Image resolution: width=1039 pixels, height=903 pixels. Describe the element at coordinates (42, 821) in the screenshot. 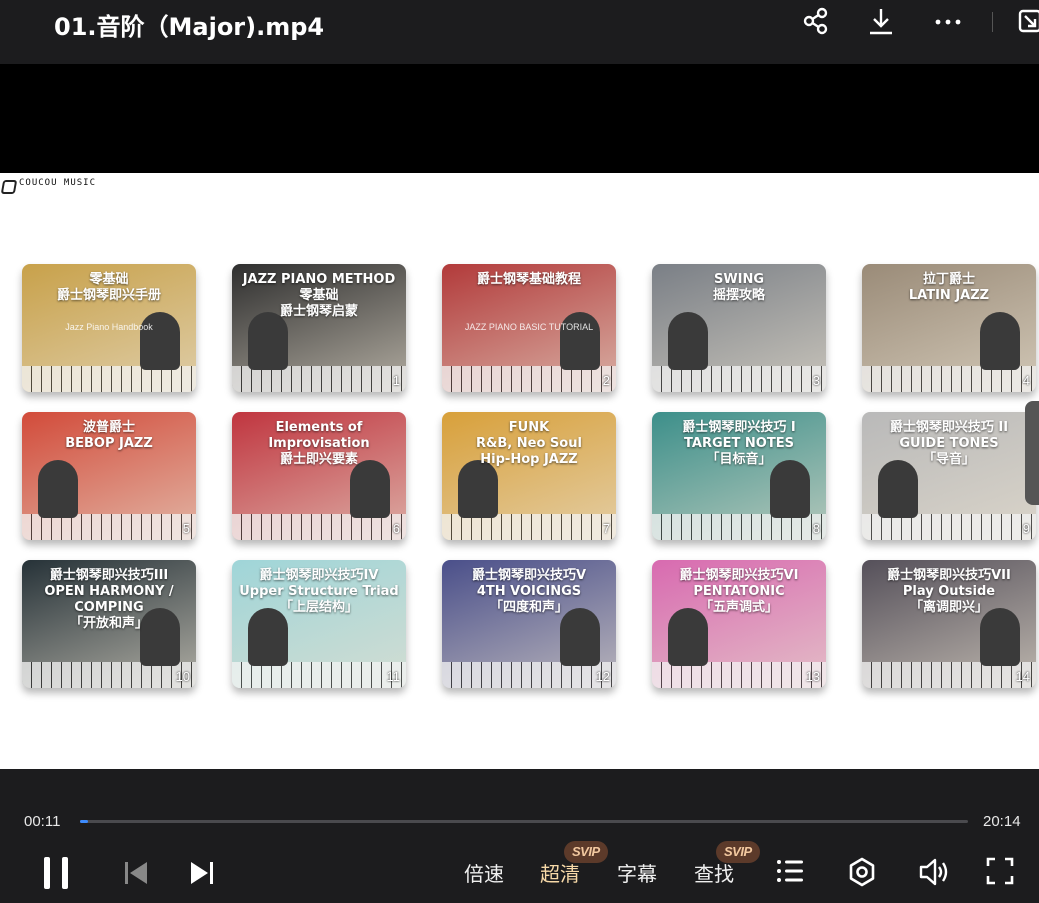

I see `current-time: 00:11` at that location.